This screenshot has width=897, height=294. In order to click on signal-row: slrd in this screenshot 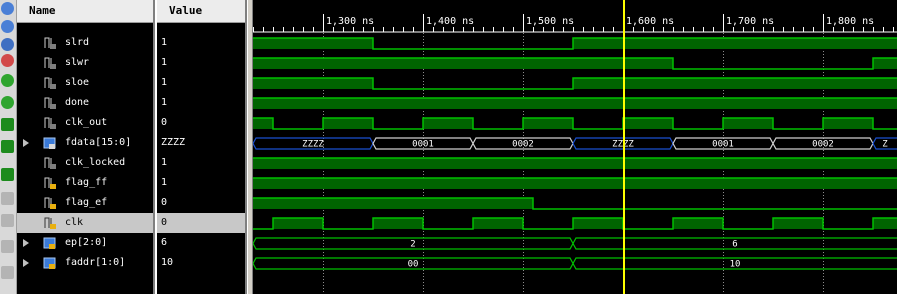, I will do `click(85, 43)`.